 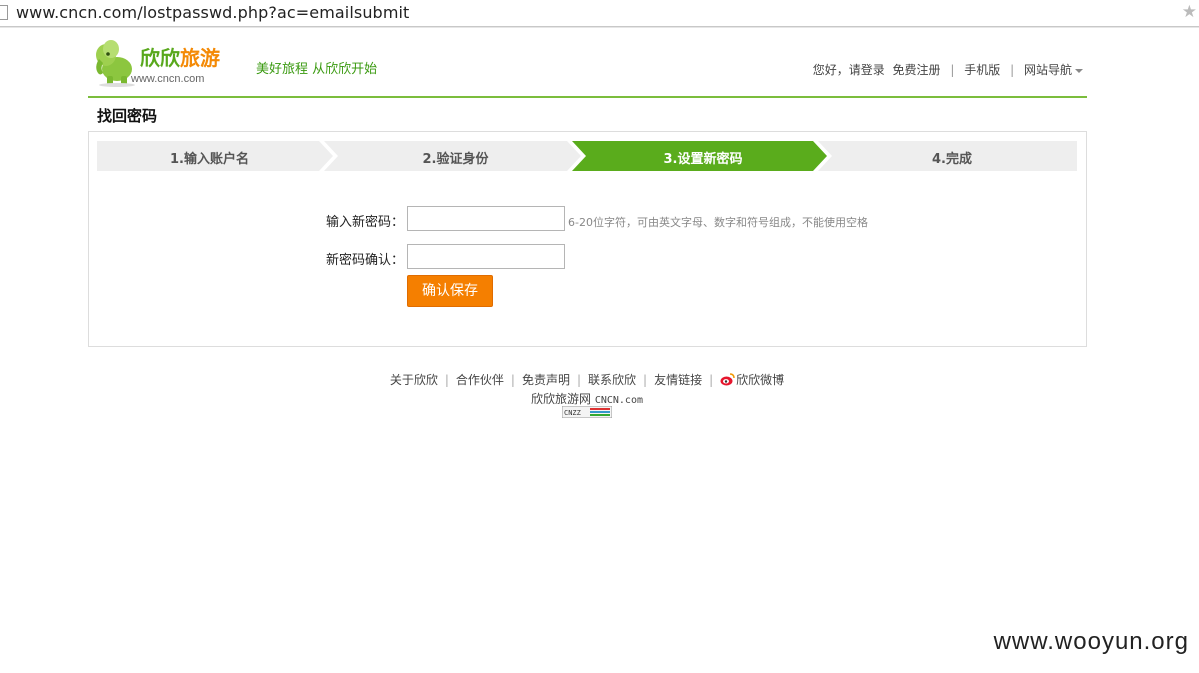 What do you see at coordinates (849, 70) in the screenshot?
I see `login-link: 您好，请登录` at bounding box center [849, 70].